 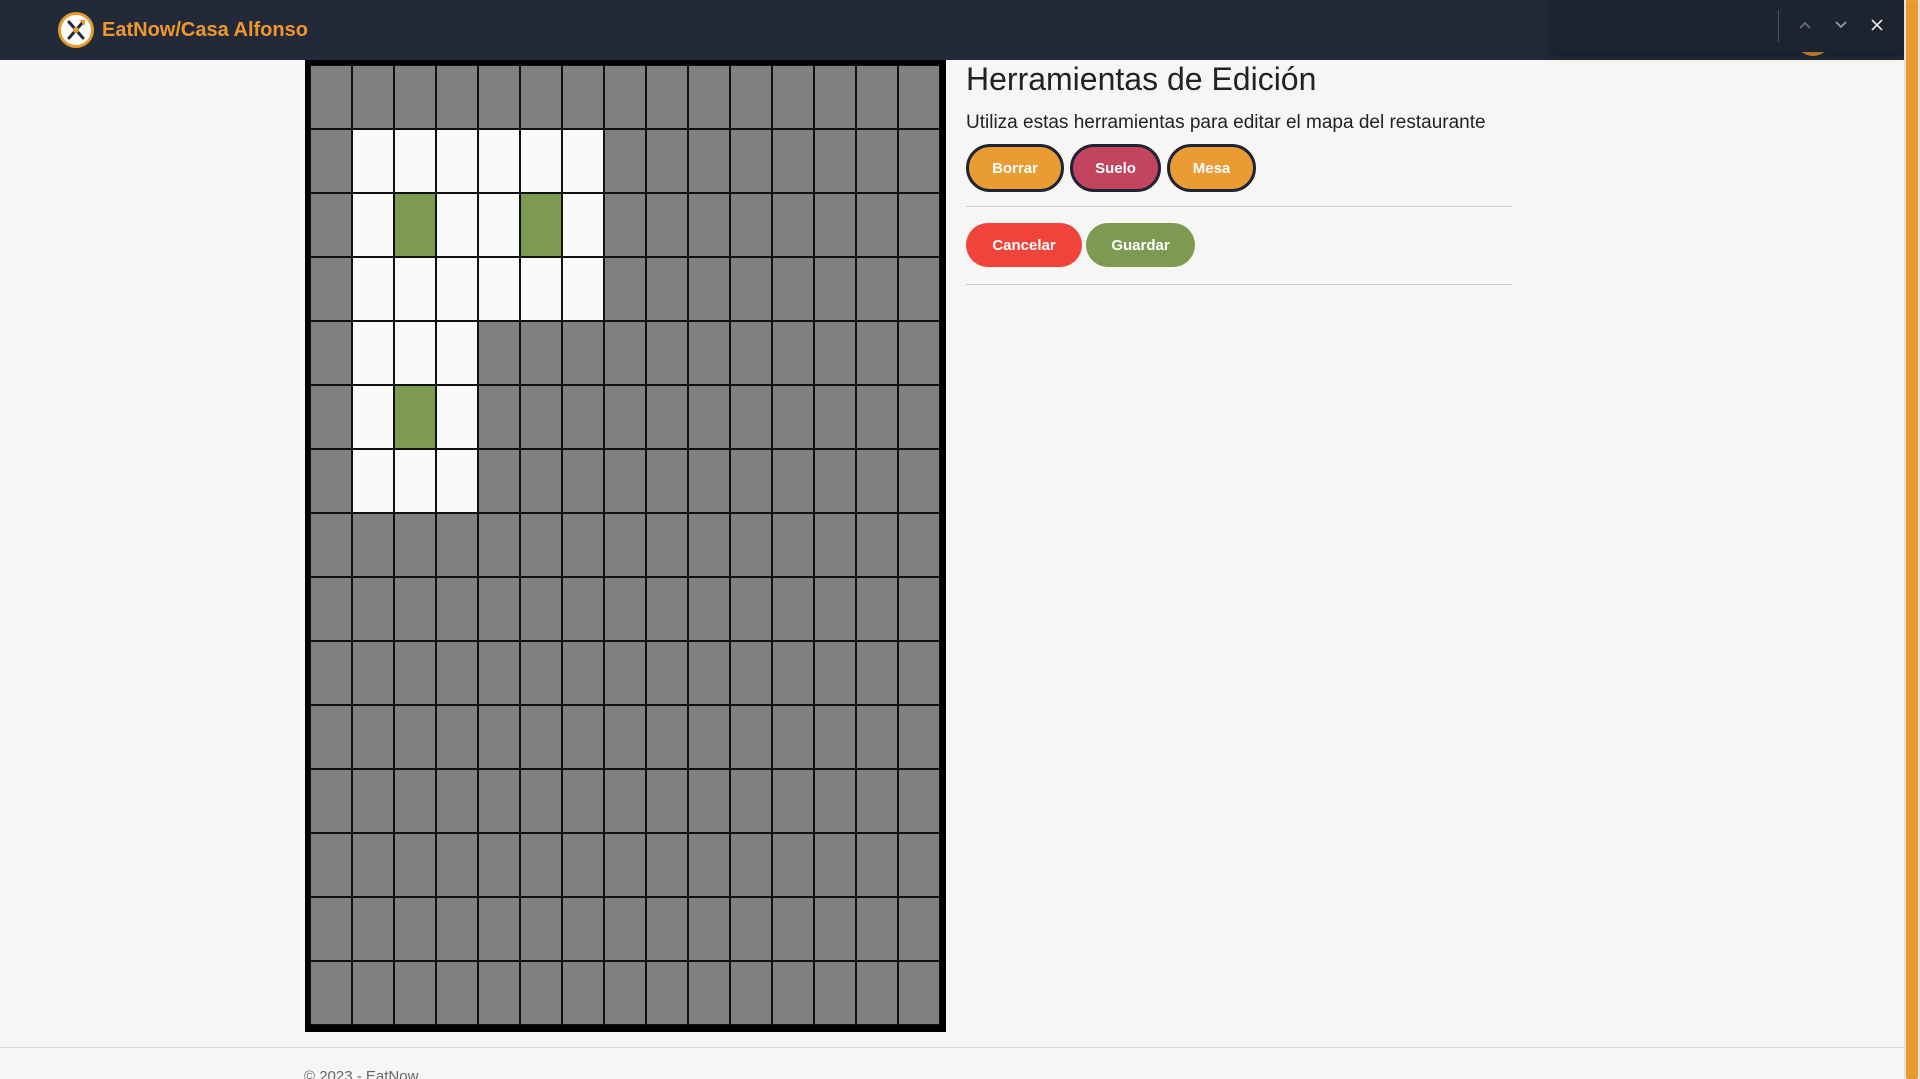 What do you see at coordinates (1668, 25) in the screenshot?
I see `find-input` at bounding box center [1668, 25].